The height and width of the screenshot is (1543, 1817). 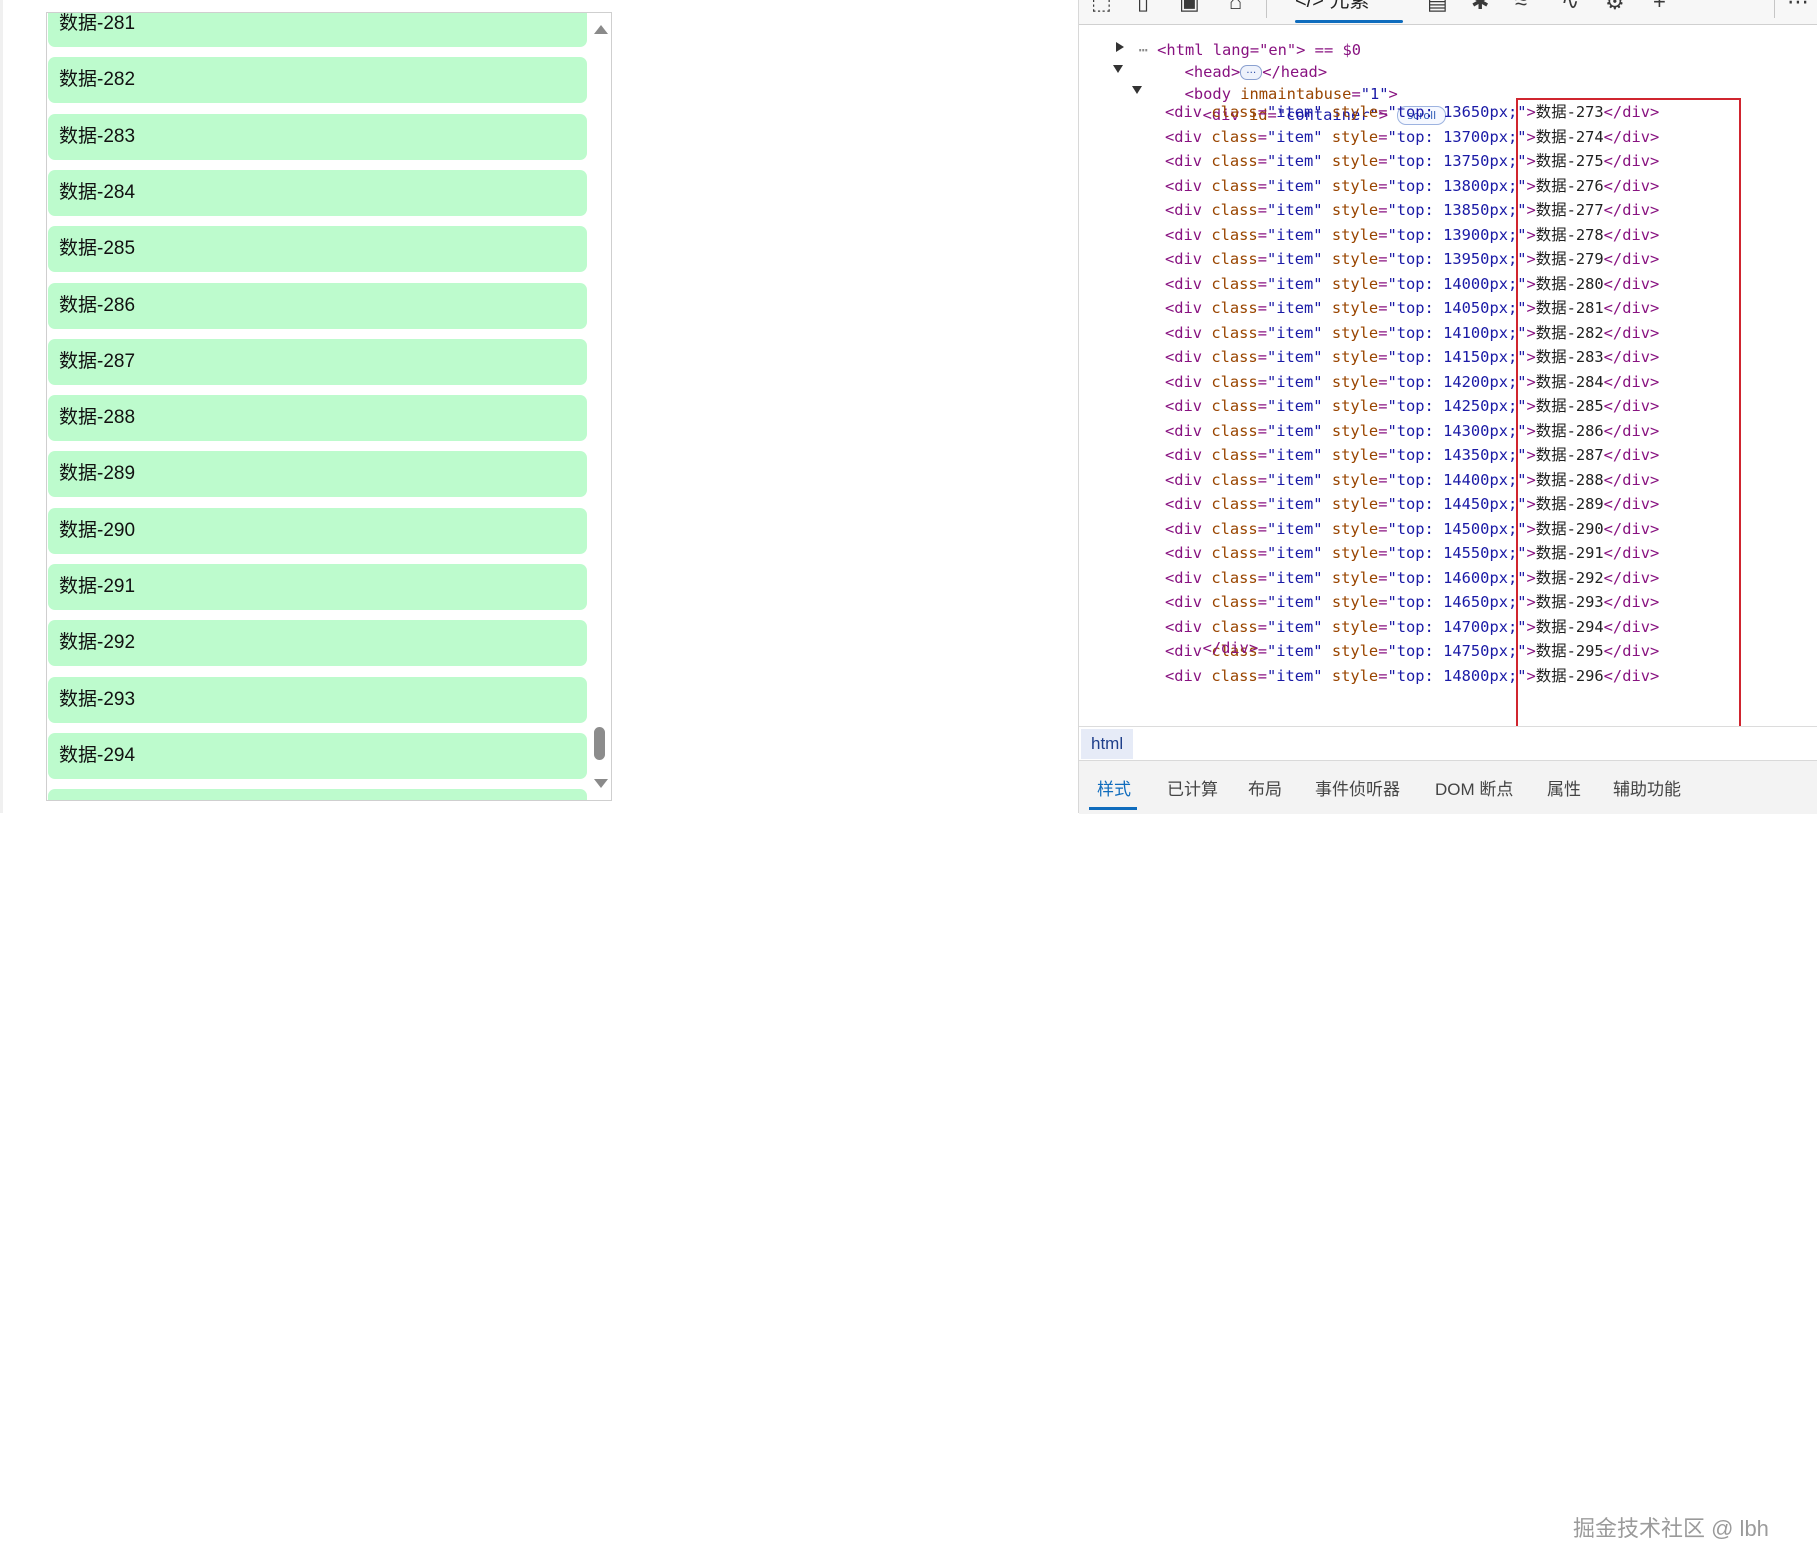 I want to click on item-text: 数据-282, so click(x=1569, y=332).